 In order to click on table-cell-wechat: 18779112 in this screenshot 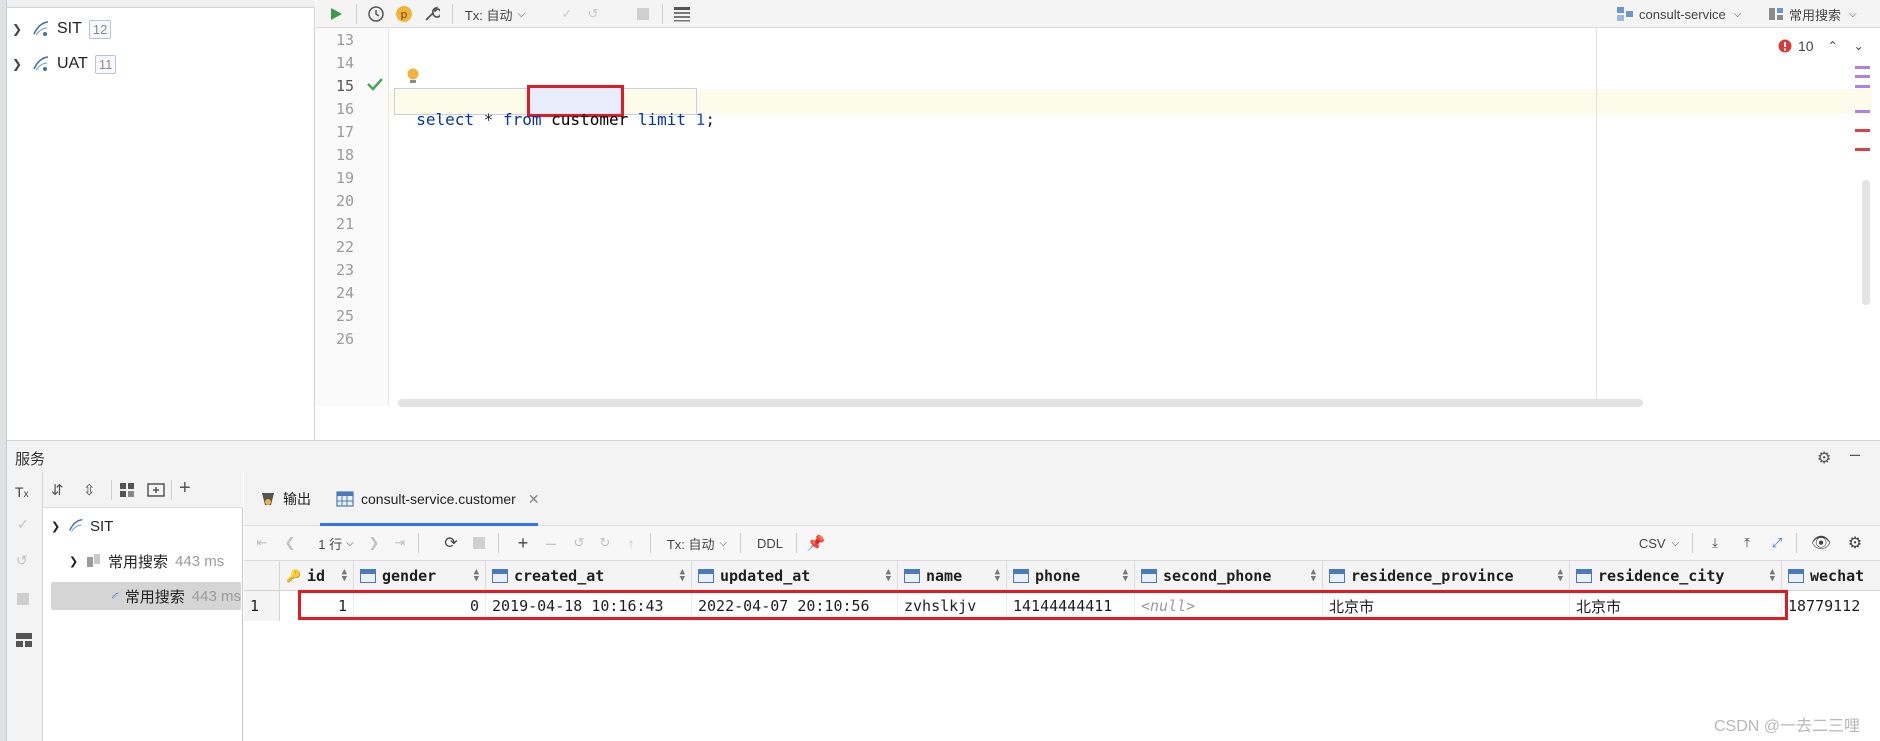, I will do `click(1831, 606)`.